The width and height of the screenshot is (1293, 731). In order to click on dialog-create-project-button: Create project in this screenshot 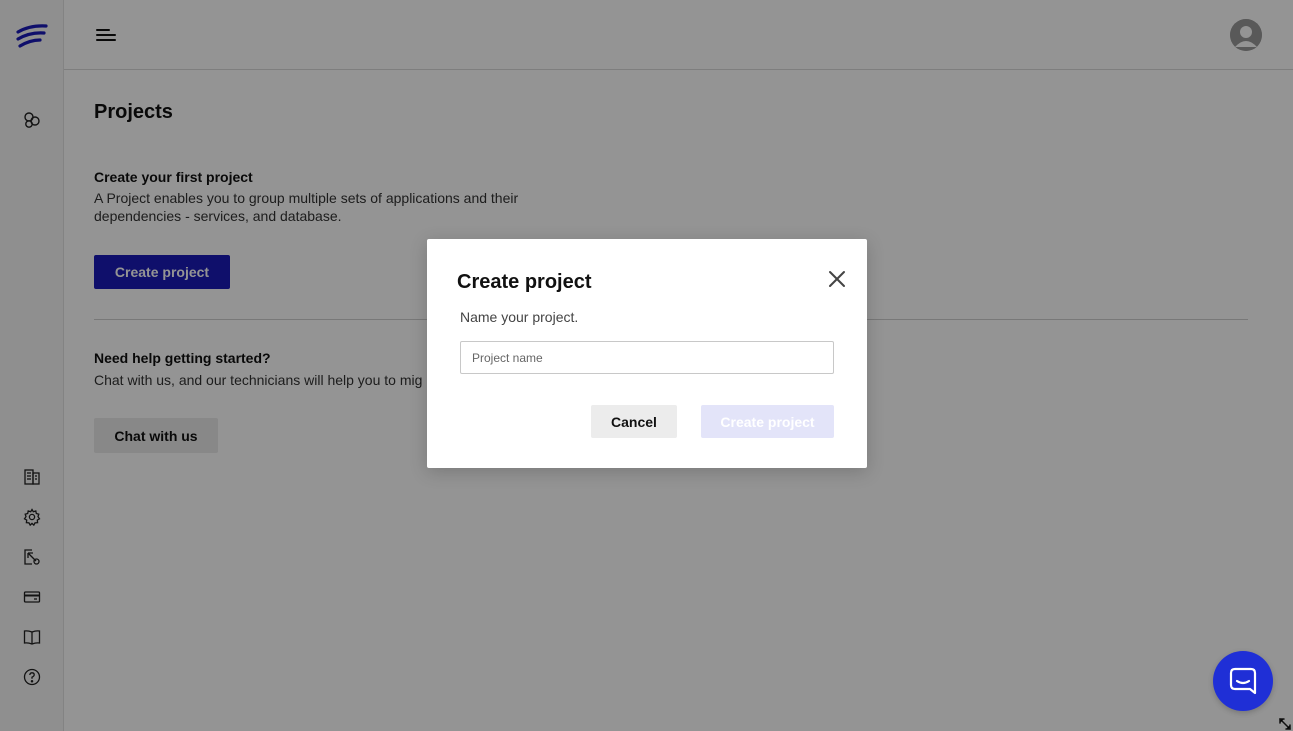, I will do `click(767, 421)`.